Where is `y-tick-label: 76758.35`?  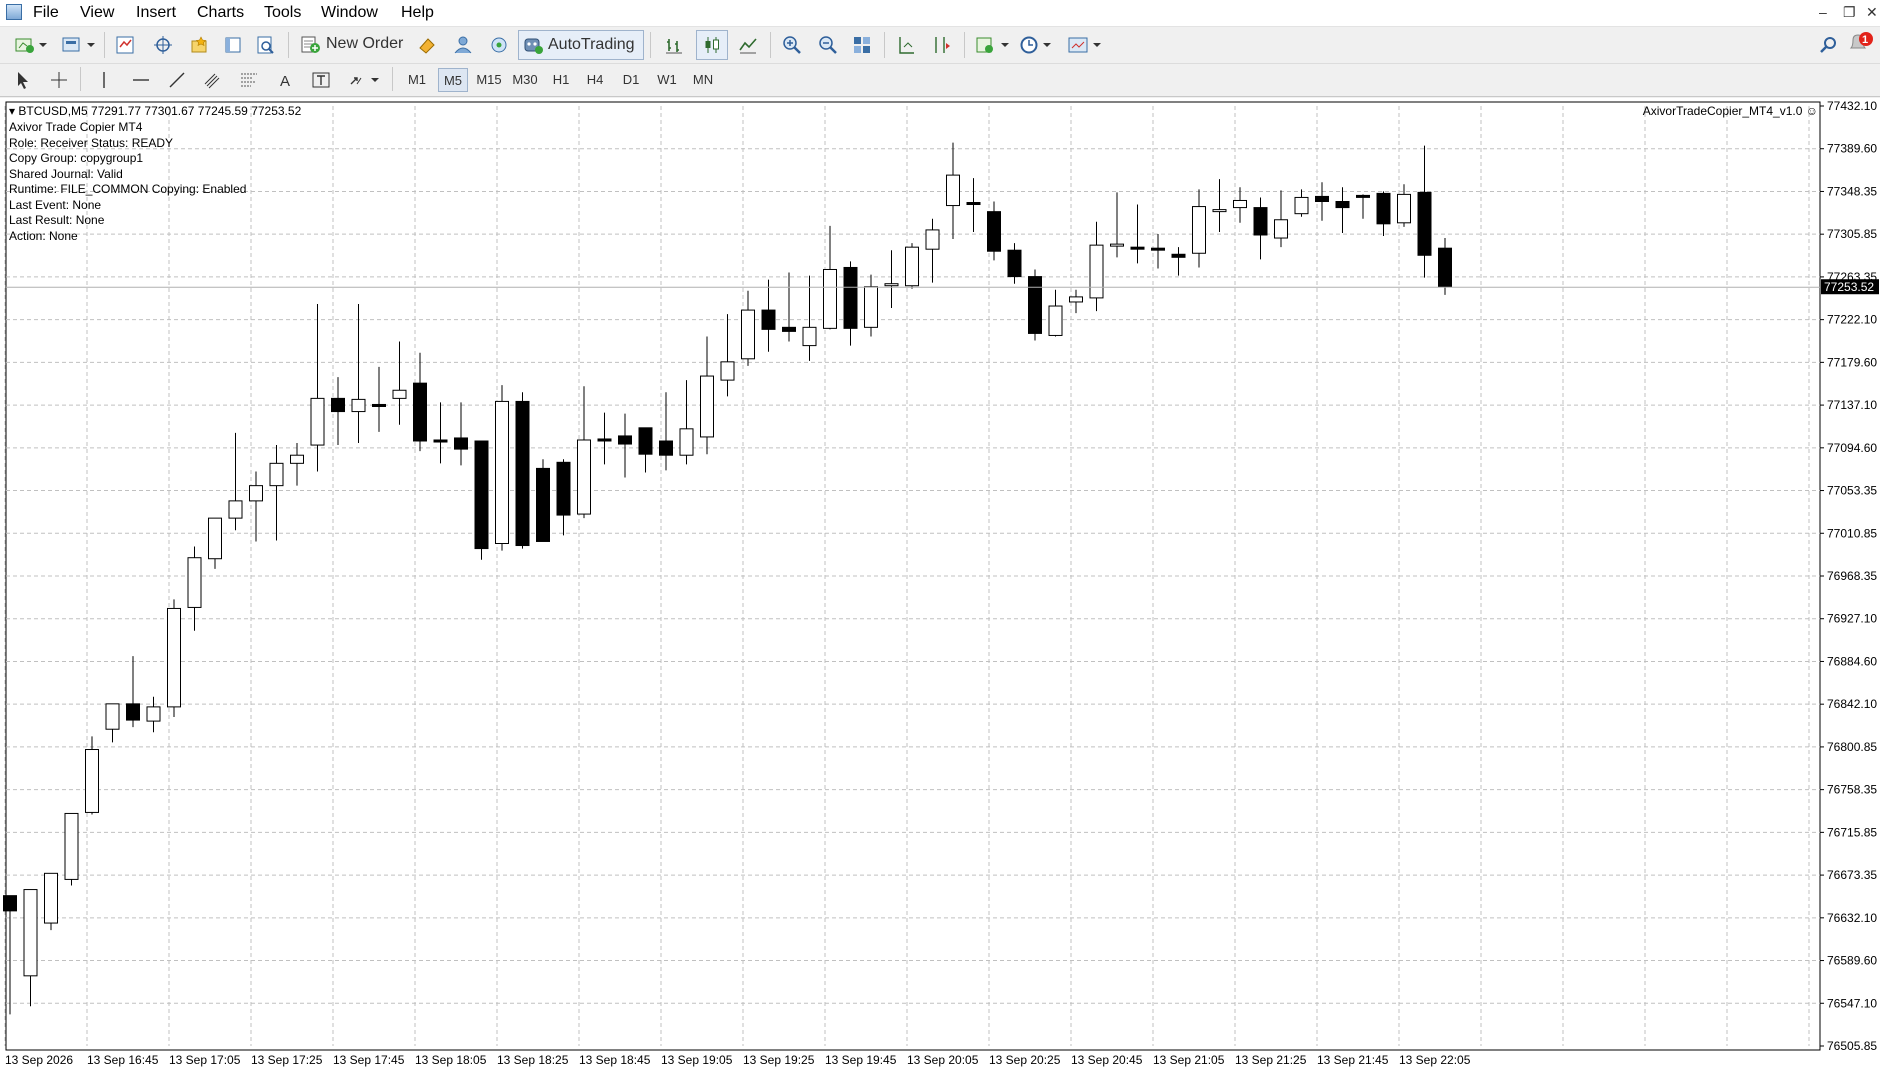
y-tick-label: 76758.35 is located at coordinates (1852, 790).